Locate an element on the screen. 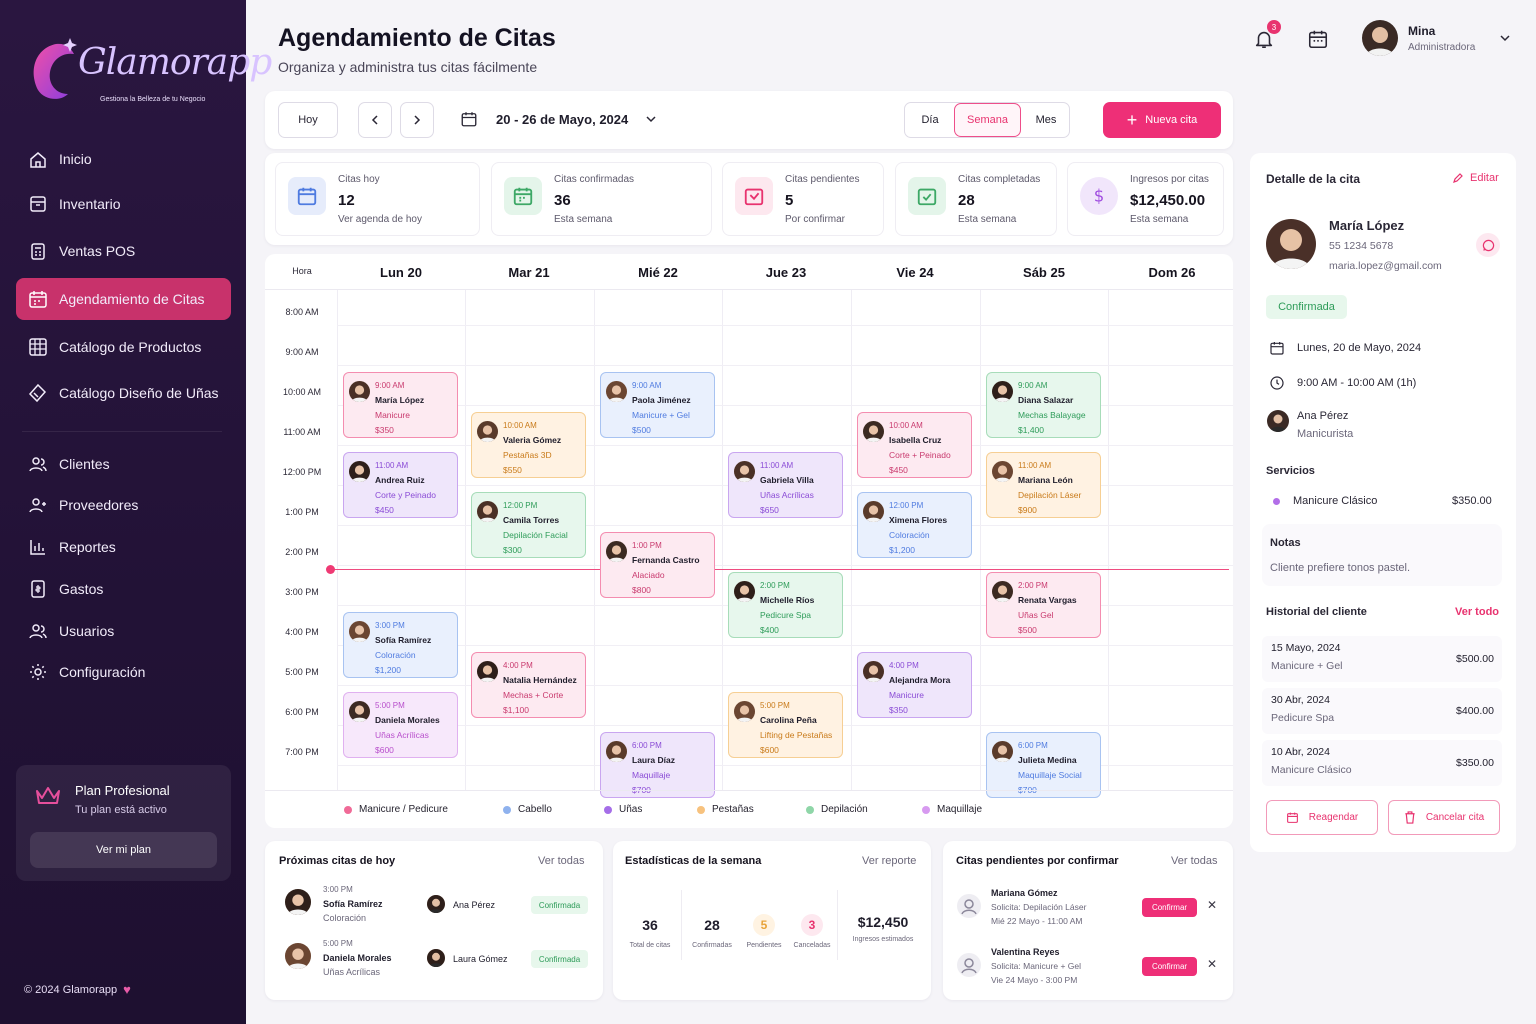  appointment-card: 9:00 AM María López Manicure $350 is located at coordinates (400, 405).